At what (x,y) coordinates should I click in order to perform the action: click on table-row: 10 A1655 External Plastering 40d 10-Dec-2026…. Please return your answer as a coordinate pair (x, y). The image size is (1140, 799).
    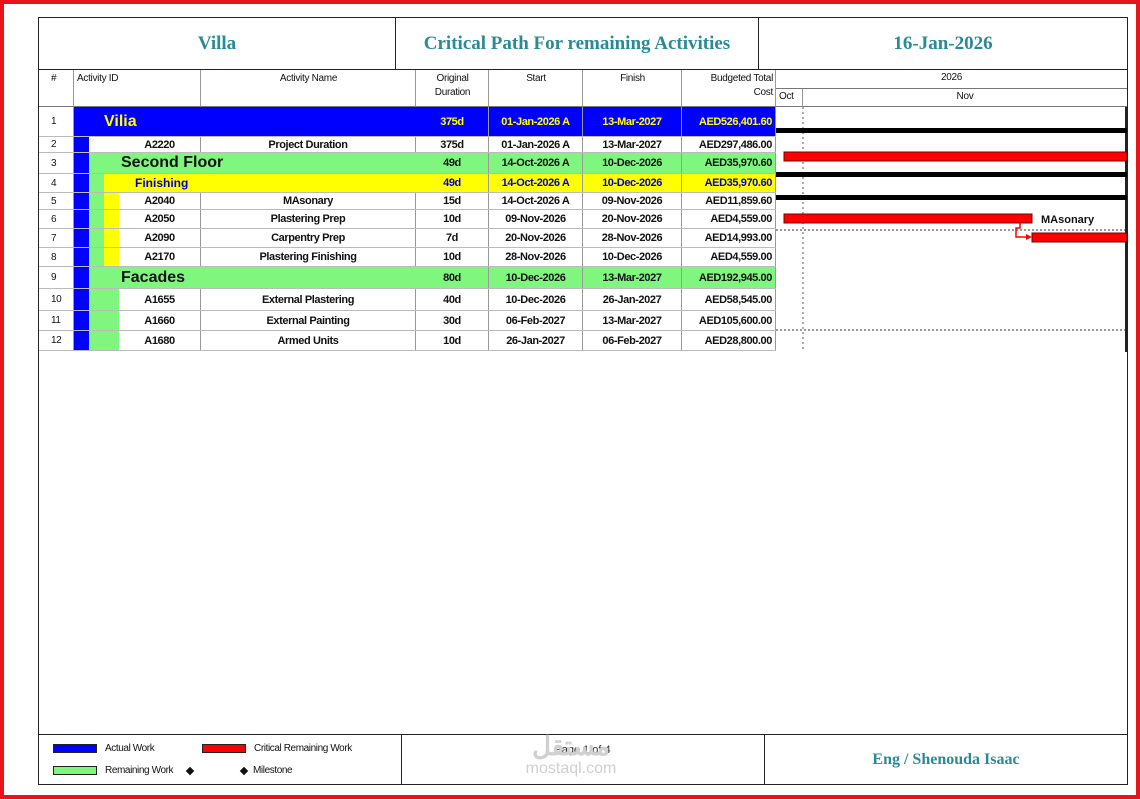
    Looking at the image, I should click on (407, 300).